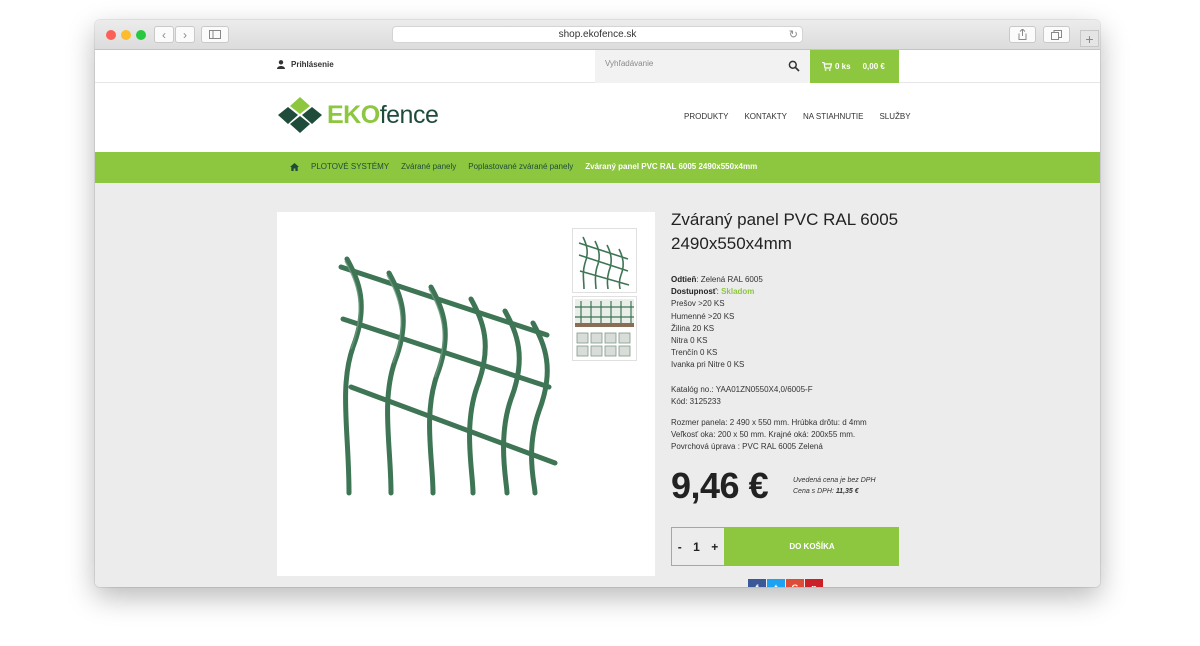 The image size is (1200, 646). I want to click on quantity-stepper: - 1 +, so click(698, 546).